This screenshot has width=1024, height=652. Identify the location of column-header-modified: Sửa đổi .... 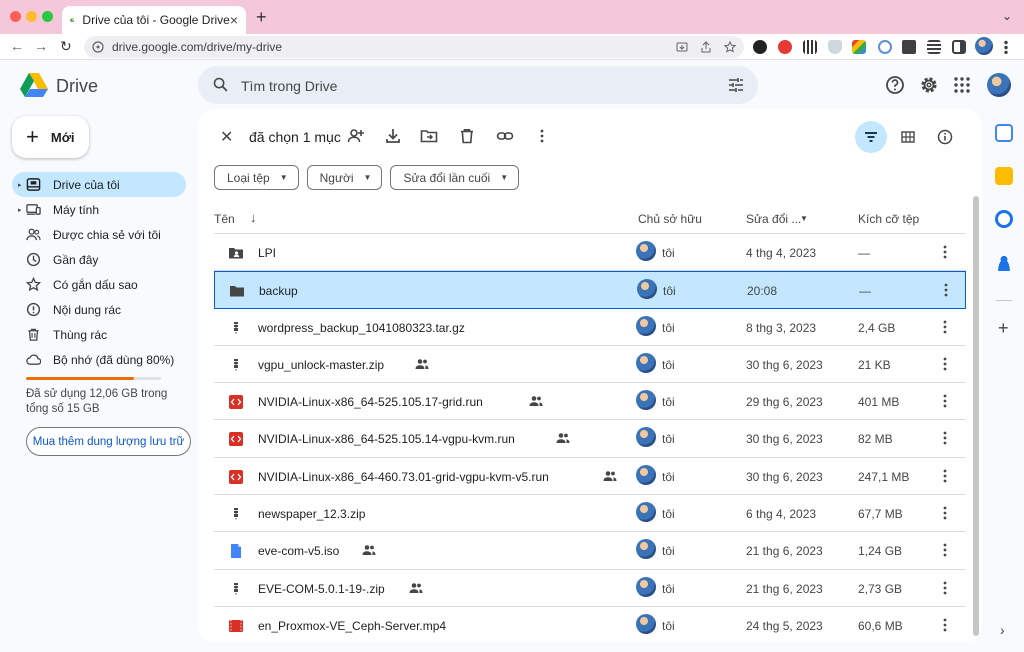
(773, 219).